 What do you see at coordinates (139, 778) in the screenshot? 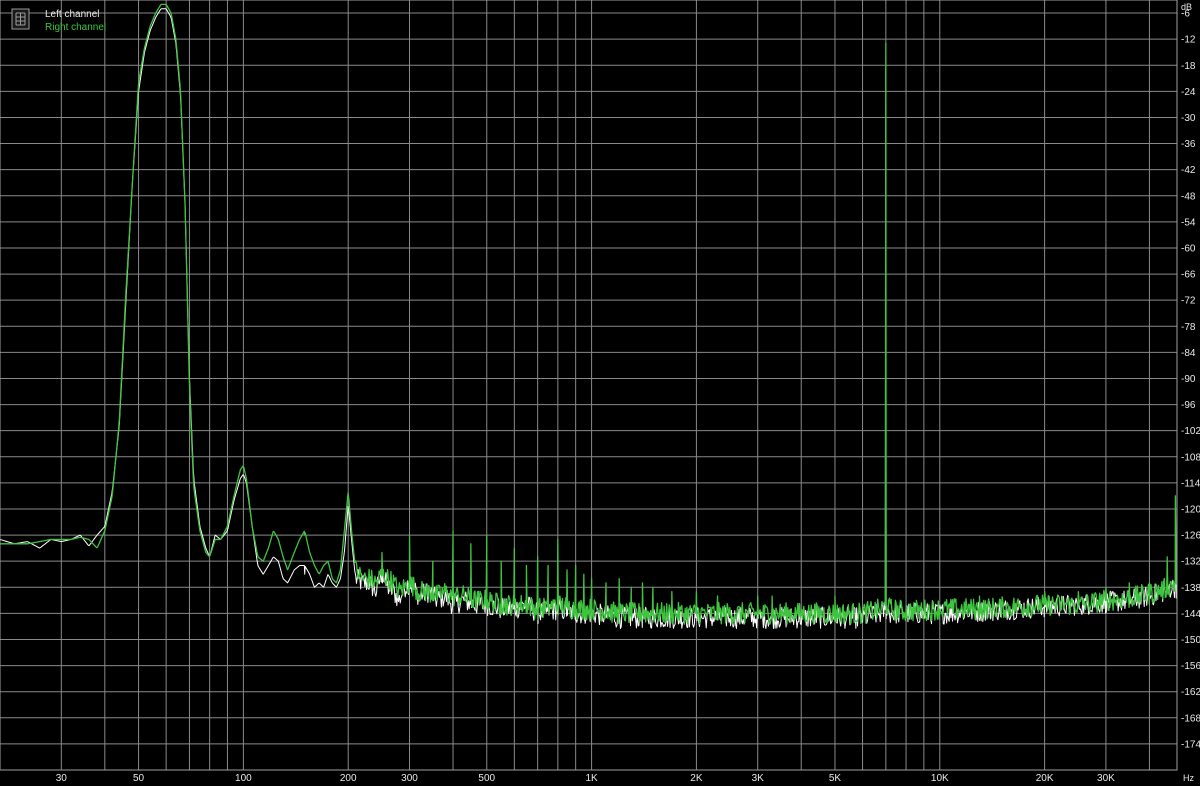
I see `x-tick-label: 50` at bounding box center [139, 778].